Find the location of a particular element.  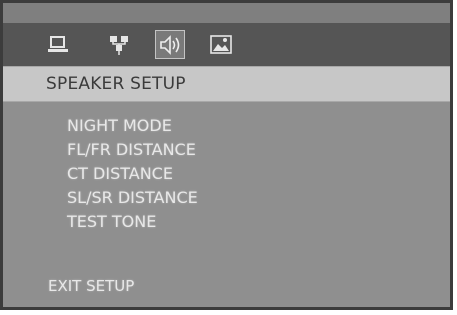

page-title: SPEAKER SETUP is located at coordinates (116, 84).